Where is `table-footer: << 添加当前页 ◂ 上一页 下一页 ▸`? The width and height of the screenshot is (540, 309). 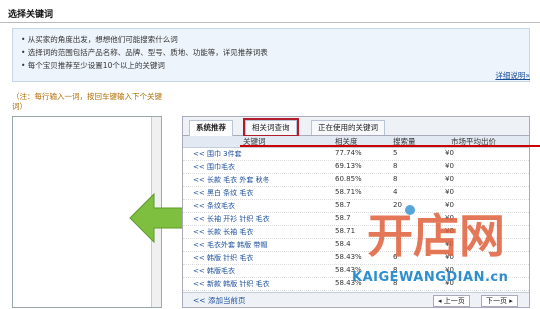
table-footer: << 添加当前页 ◂ 上一页 下一页 ▸ is located at coordinates (356, 299).